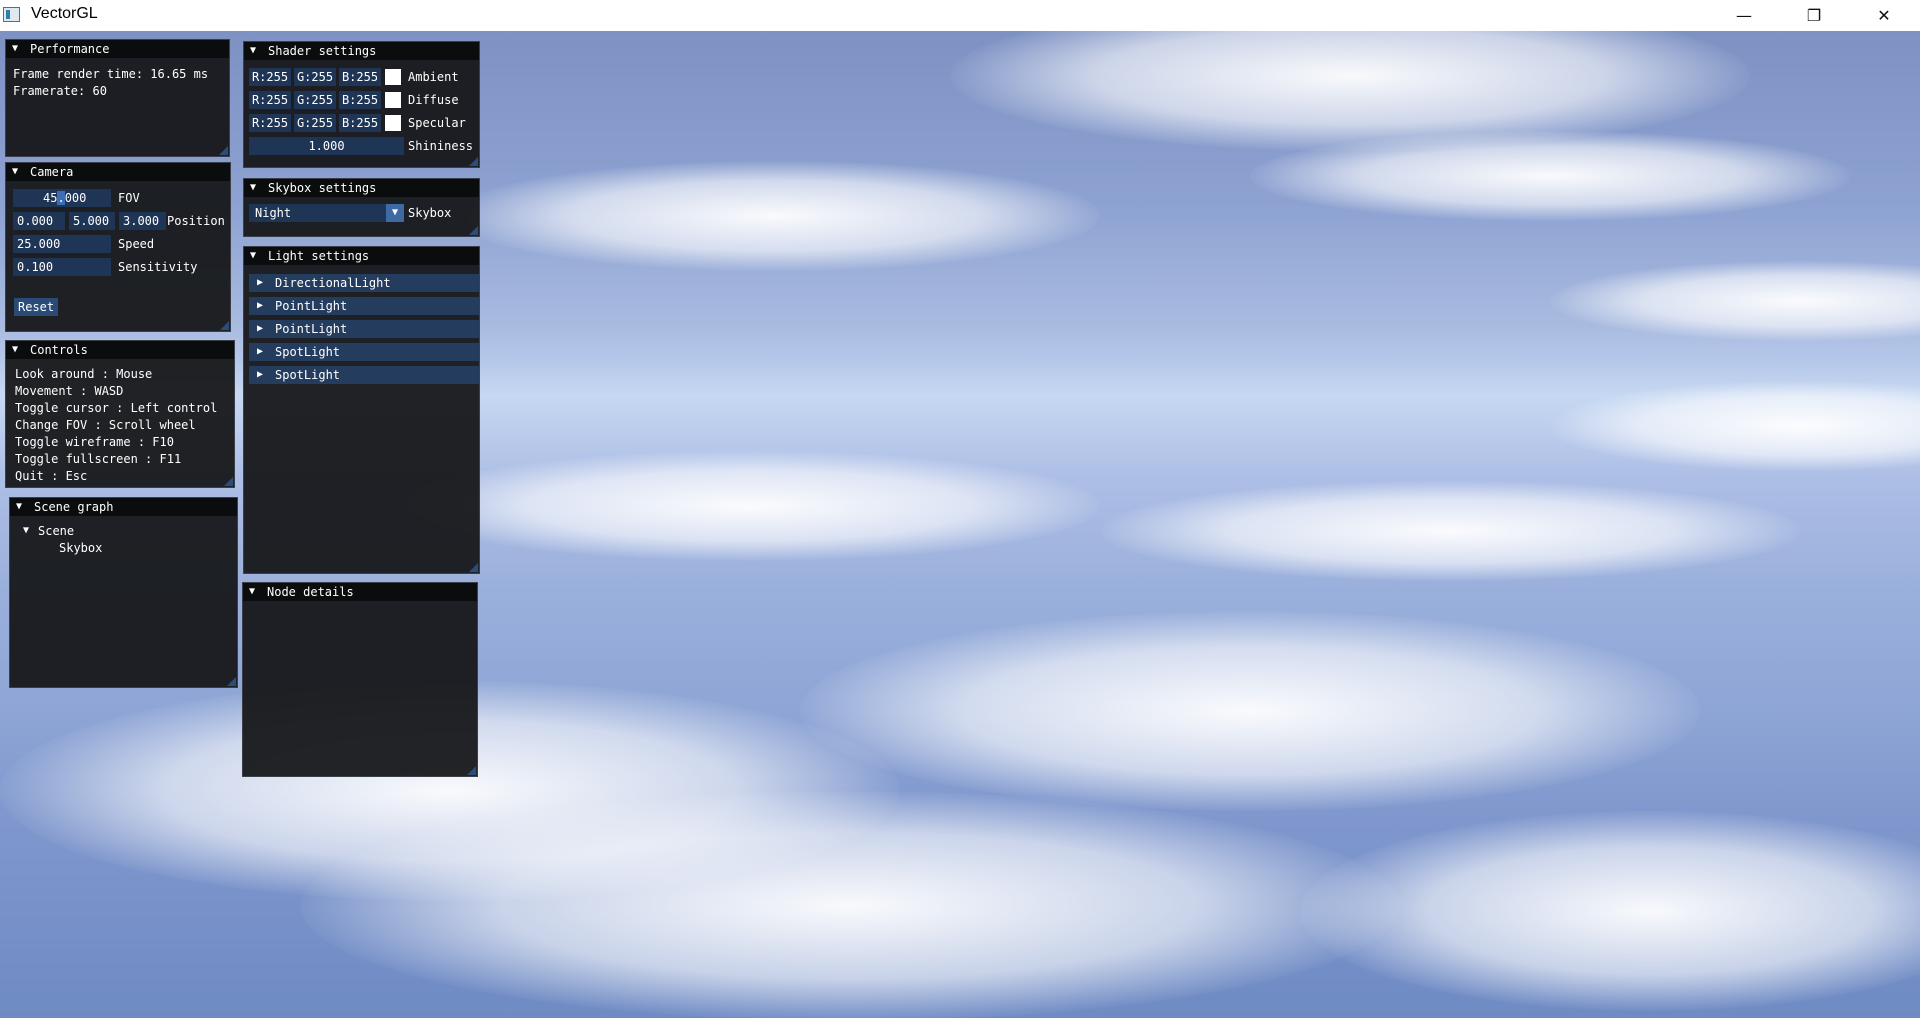 The height and width of the screenshot is (1018, 1920). What do you see at coordinates (120, 350) in the screenshot?
I see `controls-header: ▼ Controls` at bounding box center [120, 350].